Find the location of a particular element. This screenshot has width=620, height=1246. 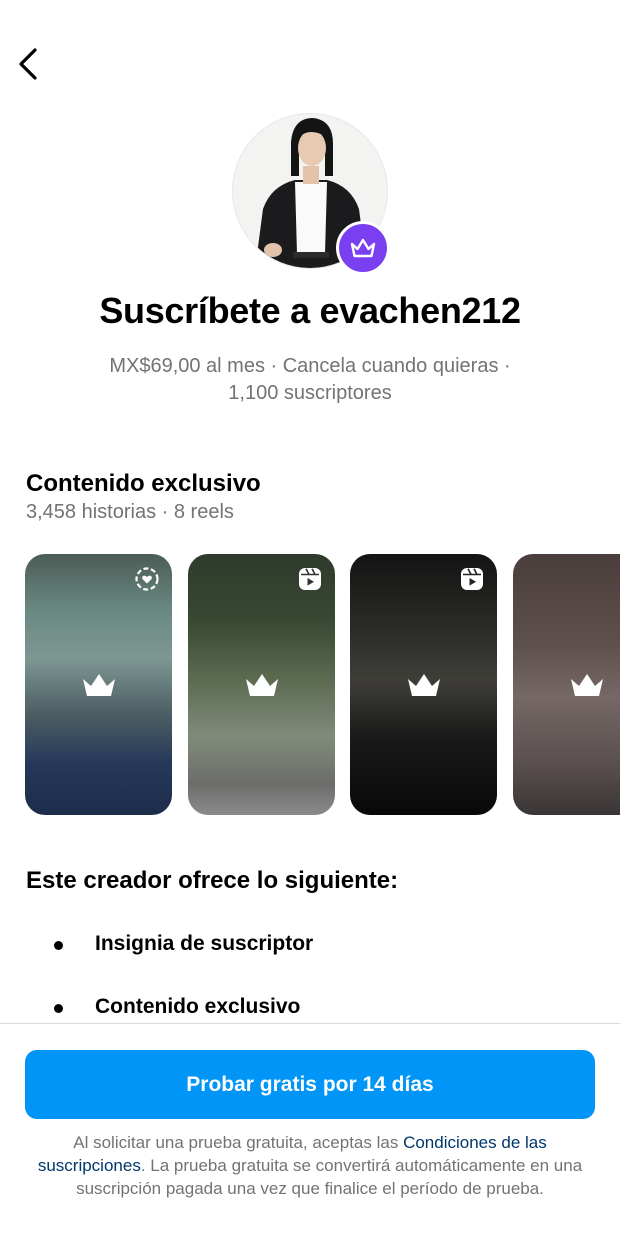

offers-title: Este creador ofrece lo siguiente: is located at coordinates (212, 880).